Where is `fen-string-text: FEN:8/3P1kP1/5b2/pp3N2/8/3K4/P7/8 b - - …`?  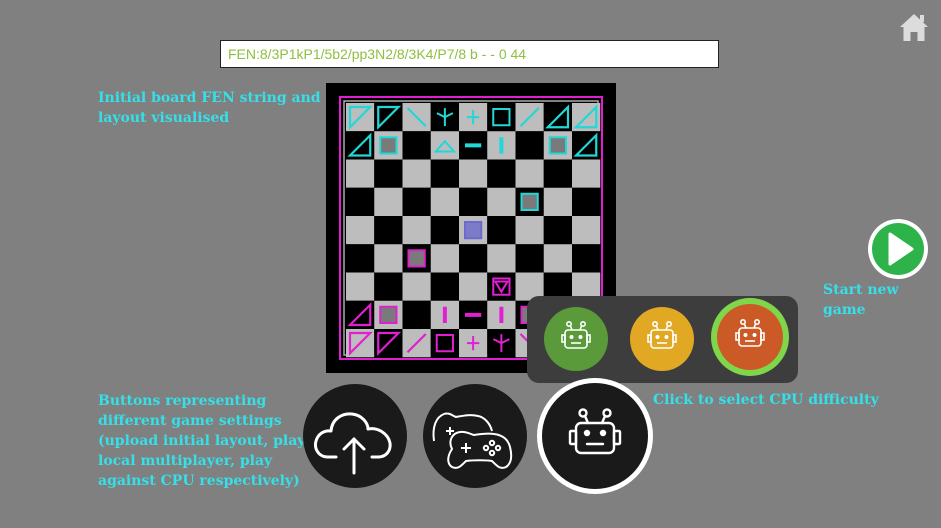
fen-string-text: FEN:8/3P1kP1/5b2/pp3N2/8/3K4/P7/8 b - - … is located at coordinates (377, 54).